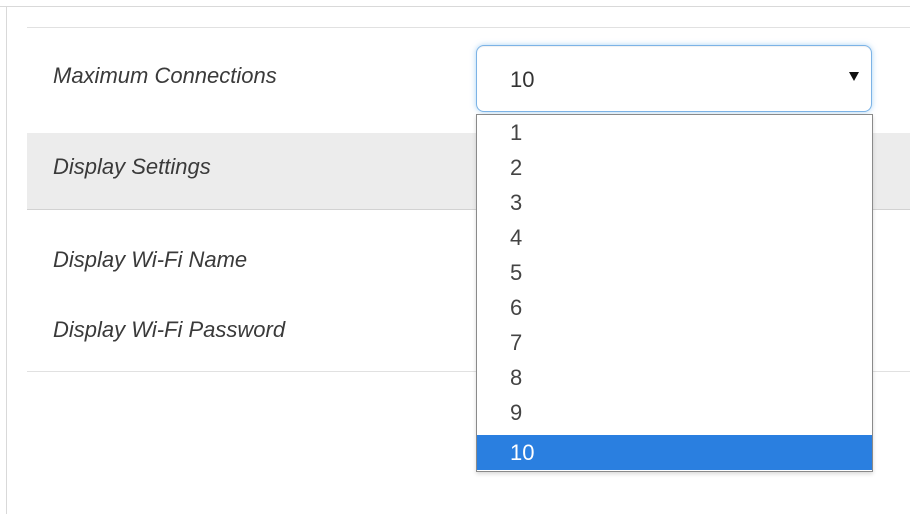 The width and height of the screenshot is (910, 514). Describe the element at coordinates (165, 75) in the screenshot. I see `maximum-connections-label: Maximum Connections` at that location.